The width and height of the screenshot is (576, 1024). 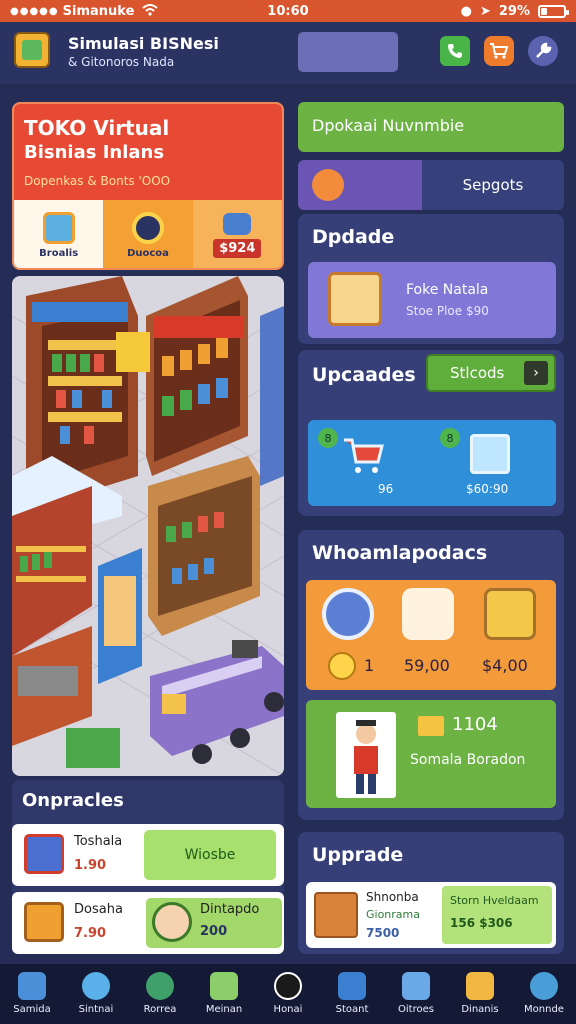 I want to click on staff-avatar, so click(x=172, y=922).